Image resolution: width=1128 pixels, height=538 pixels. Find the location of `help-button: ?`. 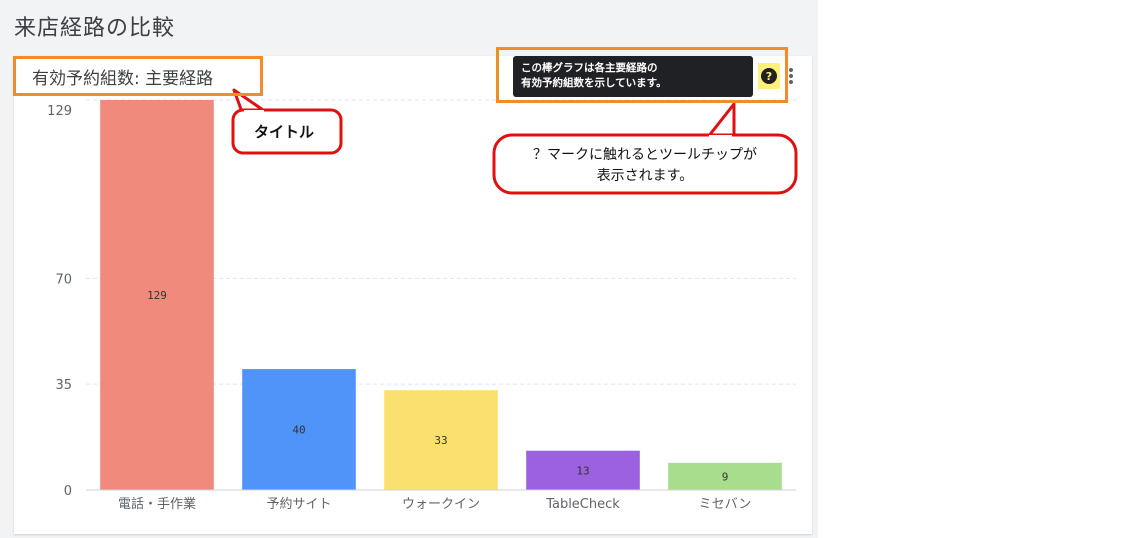

help-button: ? is located at coordinates (769, 76).